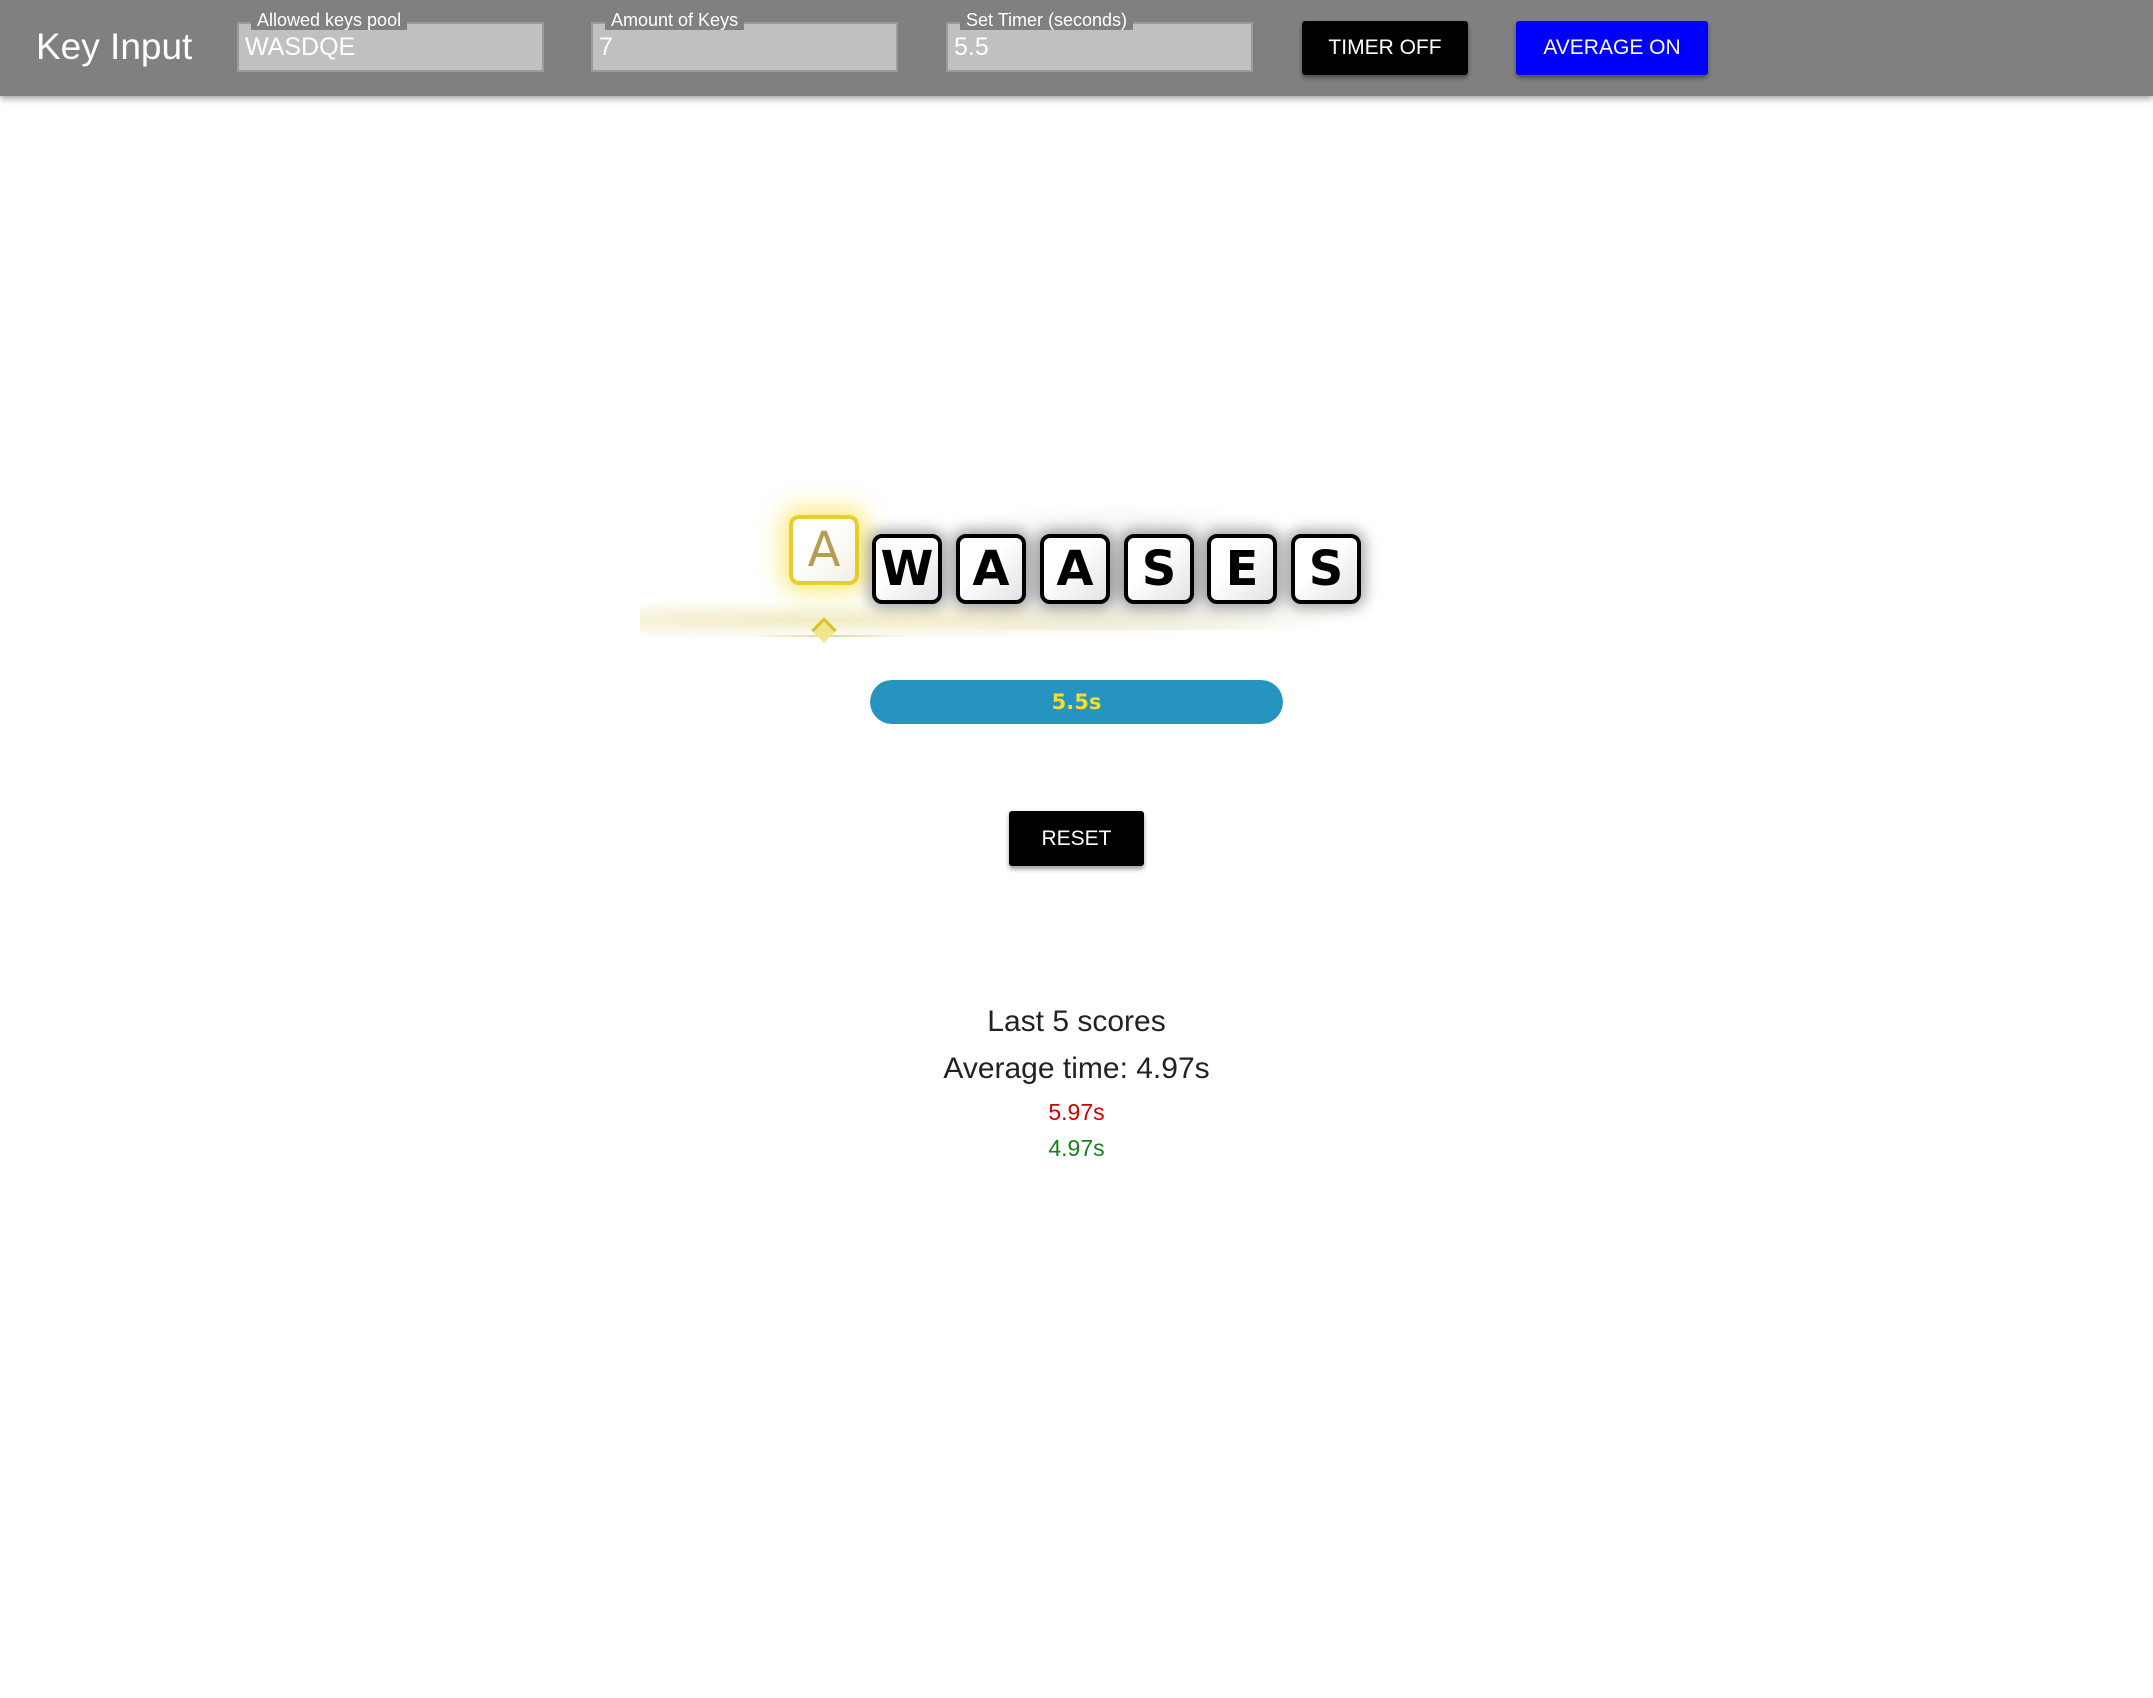 The image size is (2153, 1698). I want to click on timer-progress-text: 5.5s, so click(1076, 702).